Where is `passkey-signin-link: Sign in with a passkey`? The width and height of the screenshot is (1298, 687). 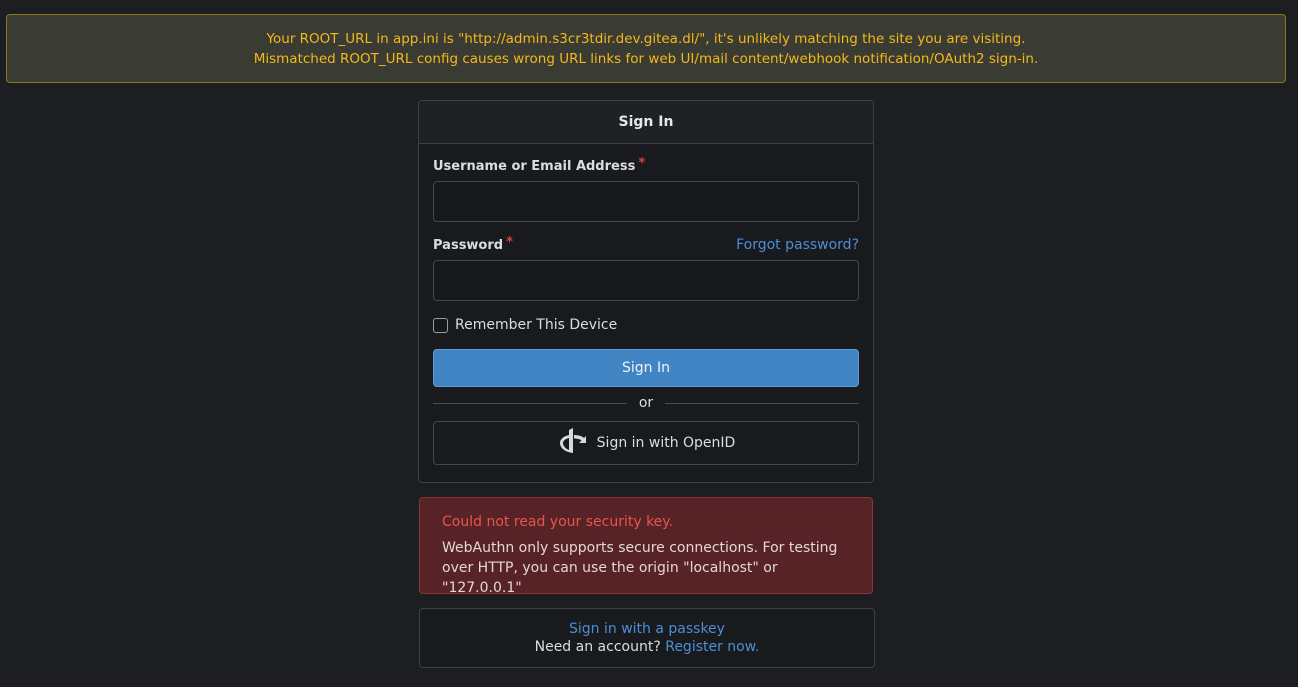 passkey-signin-link: Sign in with a passkey is located at coordinates (647, 629).